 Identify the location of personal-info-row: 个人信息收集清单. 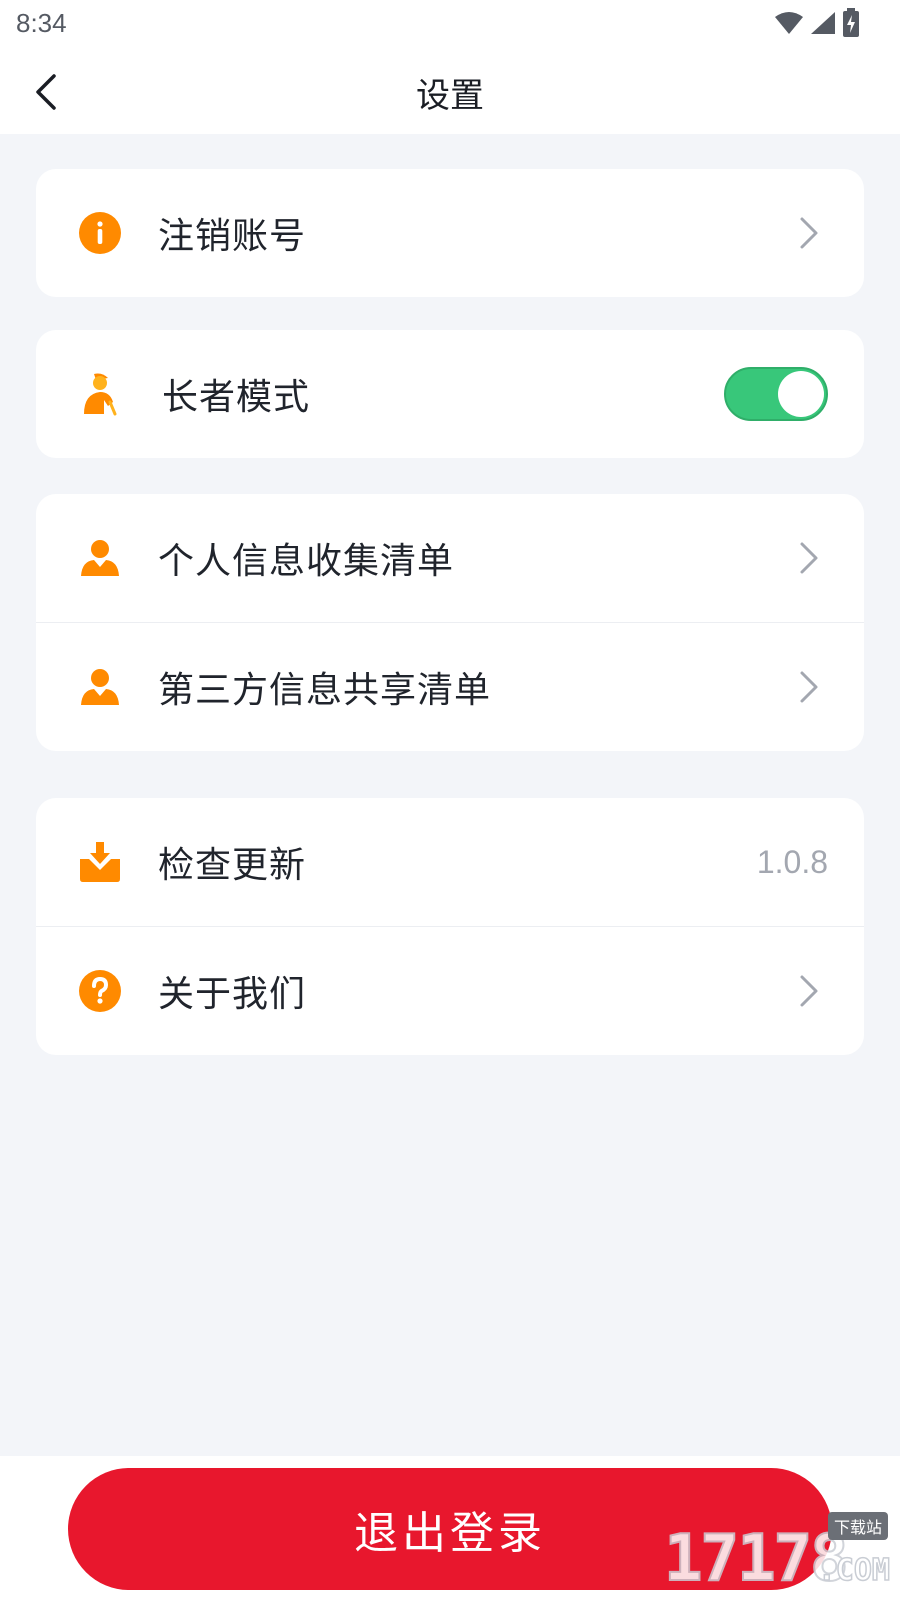
(450, 558).